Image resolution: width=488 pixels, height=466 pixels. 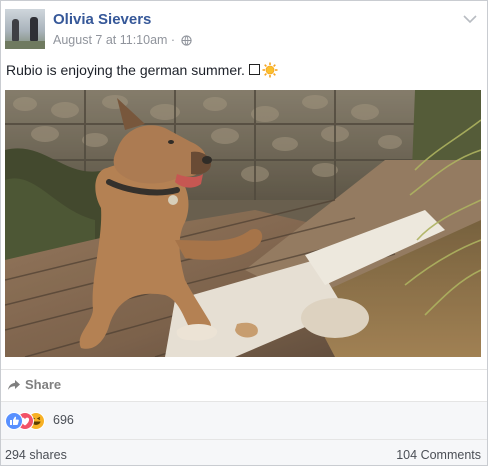 What do you see at coordinates (25, 45) in the screenshot?
I see `avatar-ground` at bounding box center [25, 45].